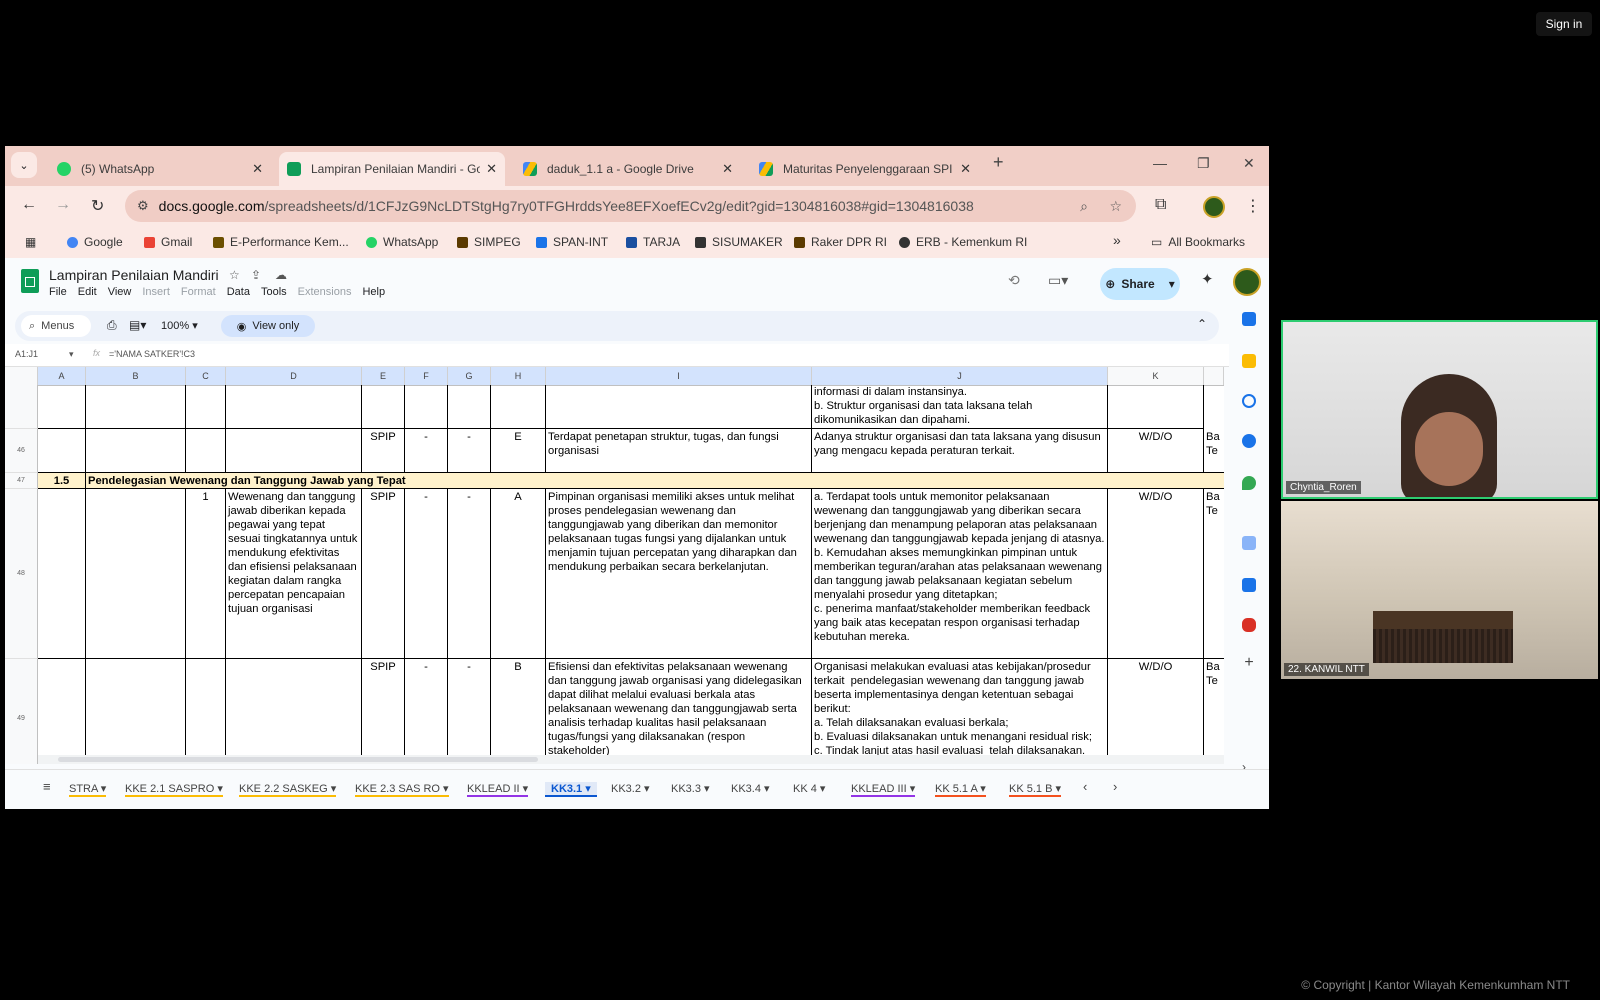 This screenshot has height=1000, width=1600. I want to click on menu-view: View, so click(120, 292).